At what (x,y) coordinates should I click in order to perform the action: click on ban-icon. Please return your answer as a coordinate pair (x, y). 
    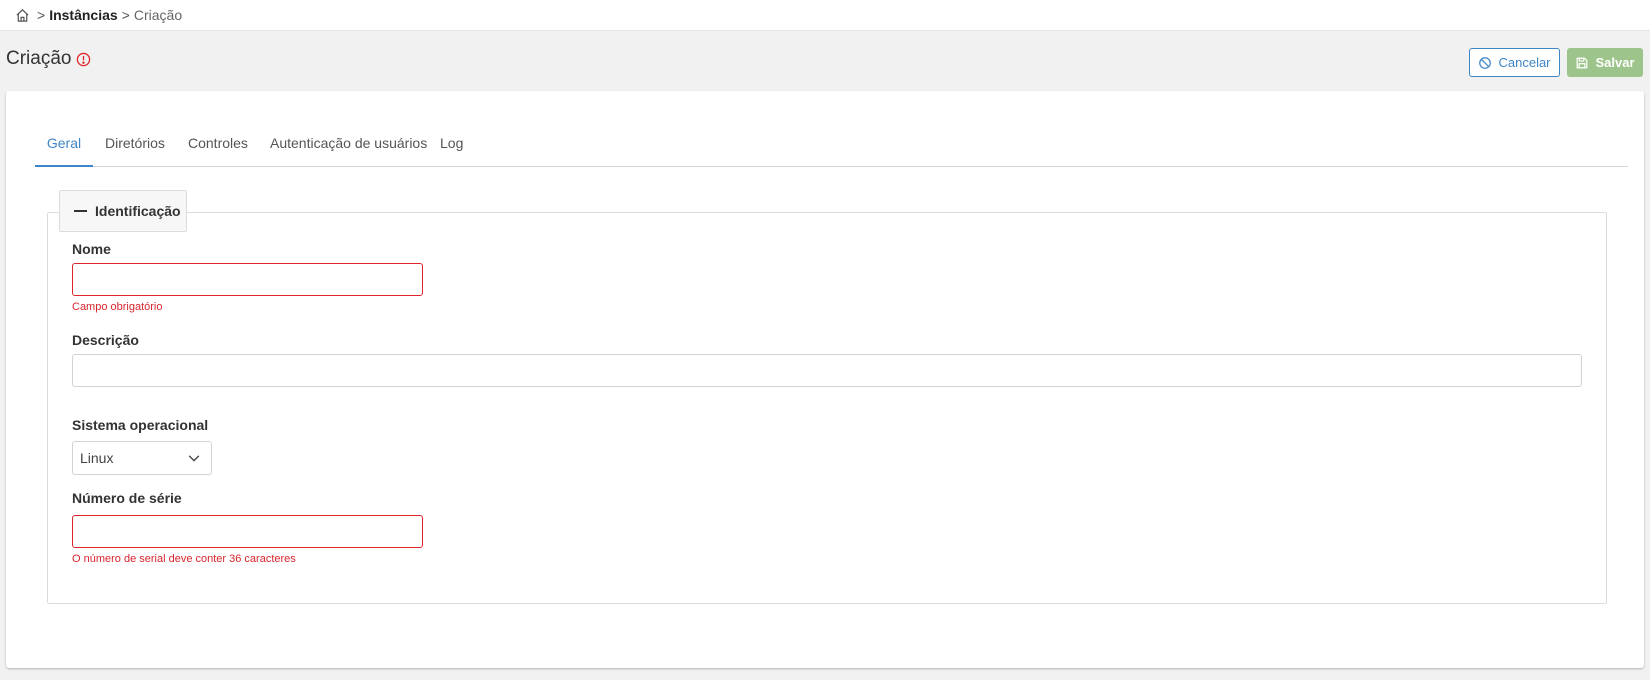
    Looking at the image, I should click on (1485, 63).